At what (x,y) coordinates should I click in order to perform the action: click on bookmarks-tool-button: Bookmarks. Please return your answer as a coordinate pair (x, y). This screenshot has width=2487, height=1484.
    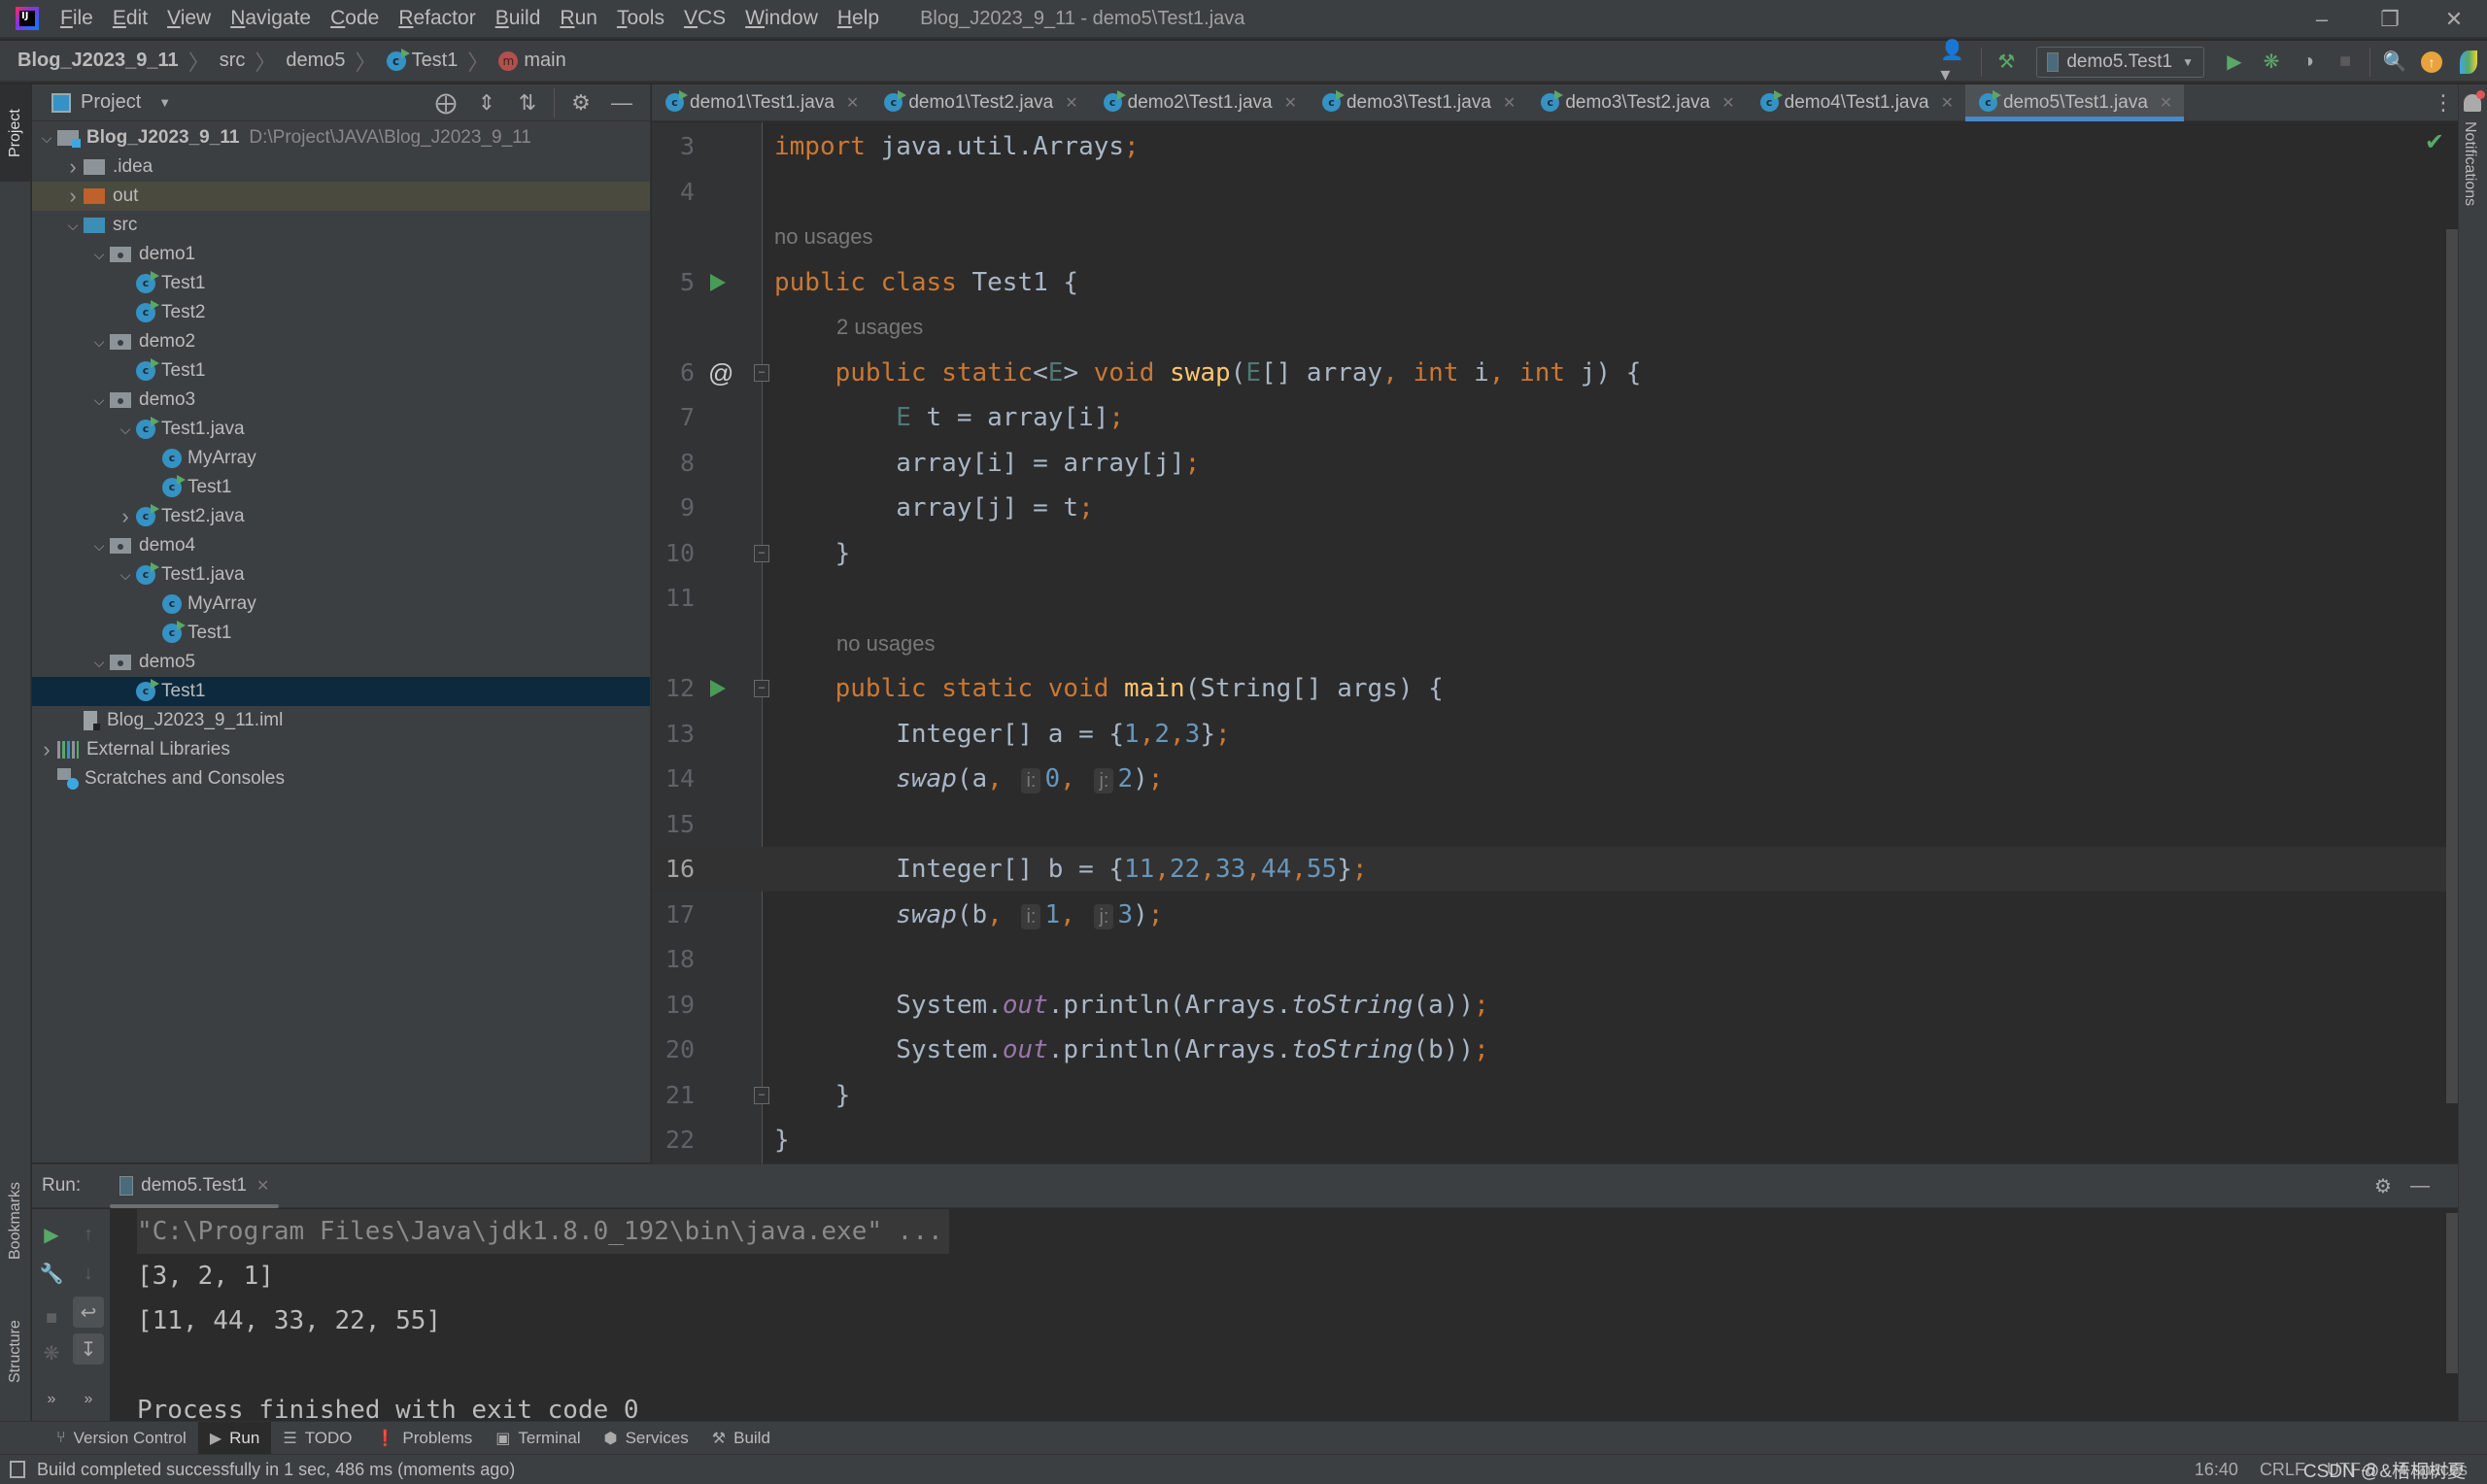
    Looking at the image, I should click on (15, 1221).